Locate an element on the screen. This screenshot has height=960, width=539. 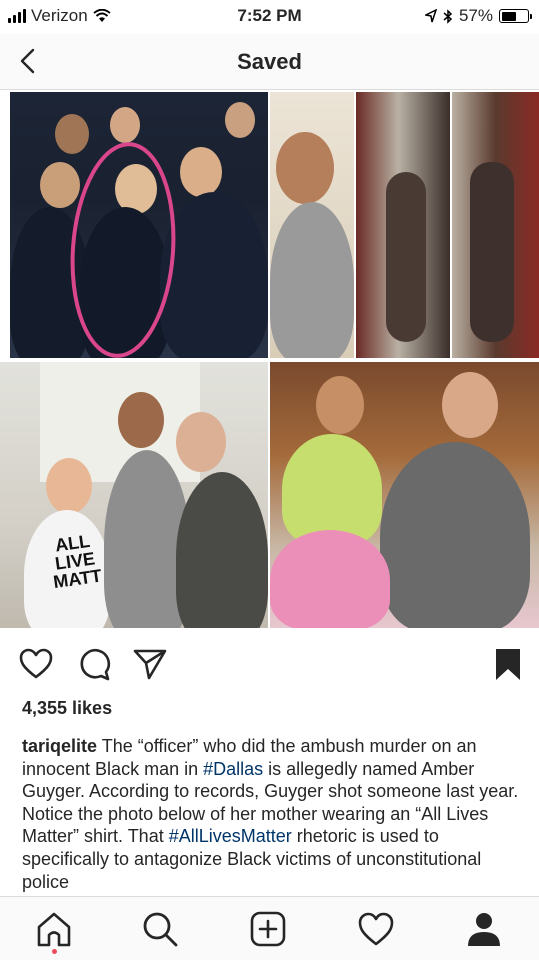
add-icon is located at coordinates (268, 929).